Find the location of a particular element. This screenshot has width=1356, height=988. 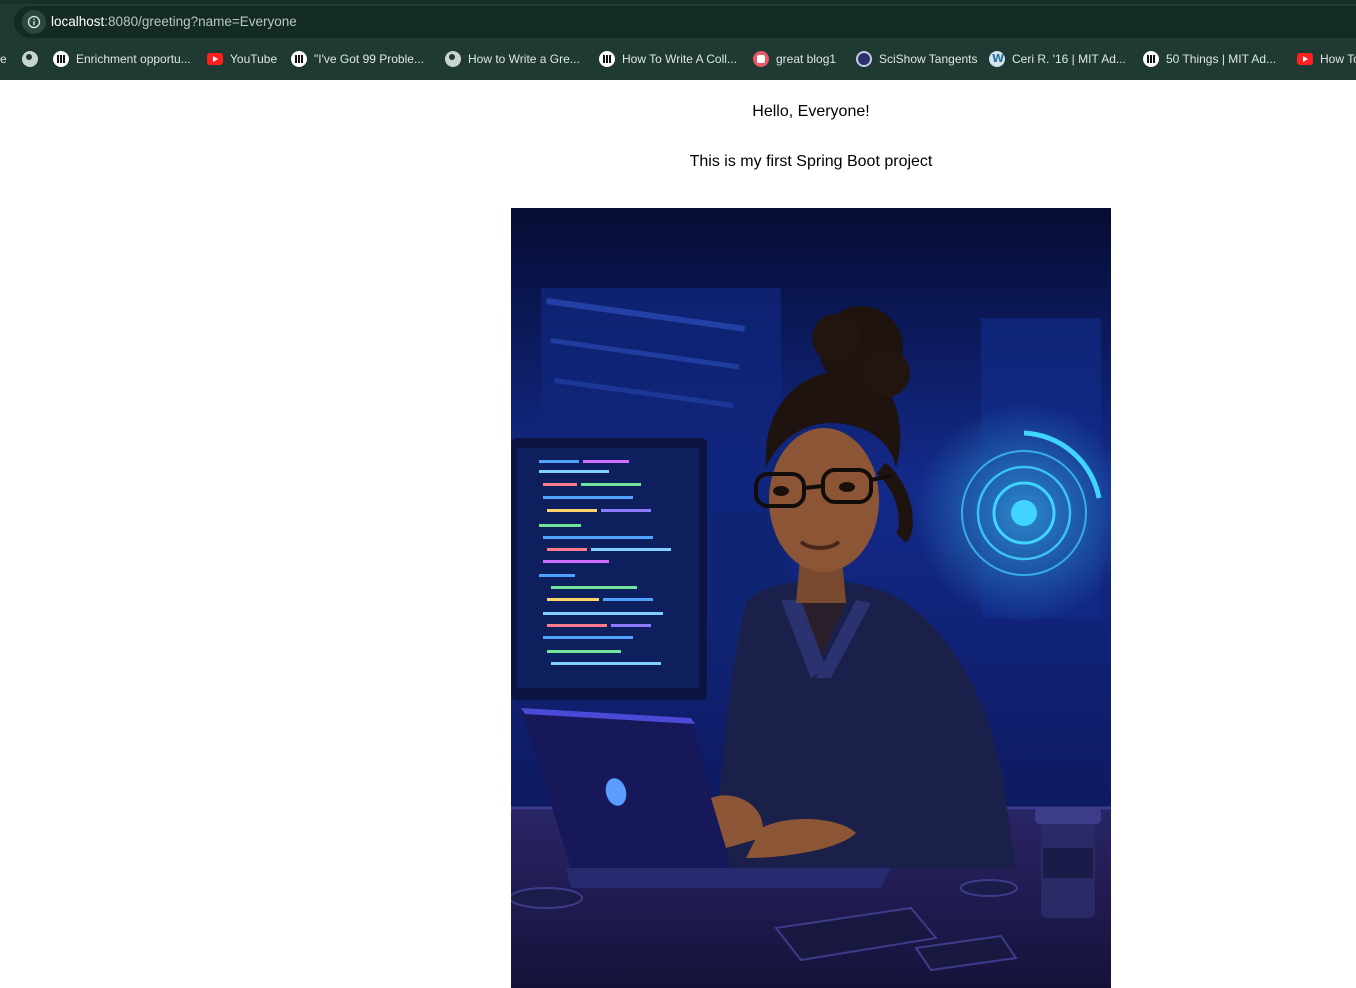

bookmark-item: e is located at coordinates (3, 59).